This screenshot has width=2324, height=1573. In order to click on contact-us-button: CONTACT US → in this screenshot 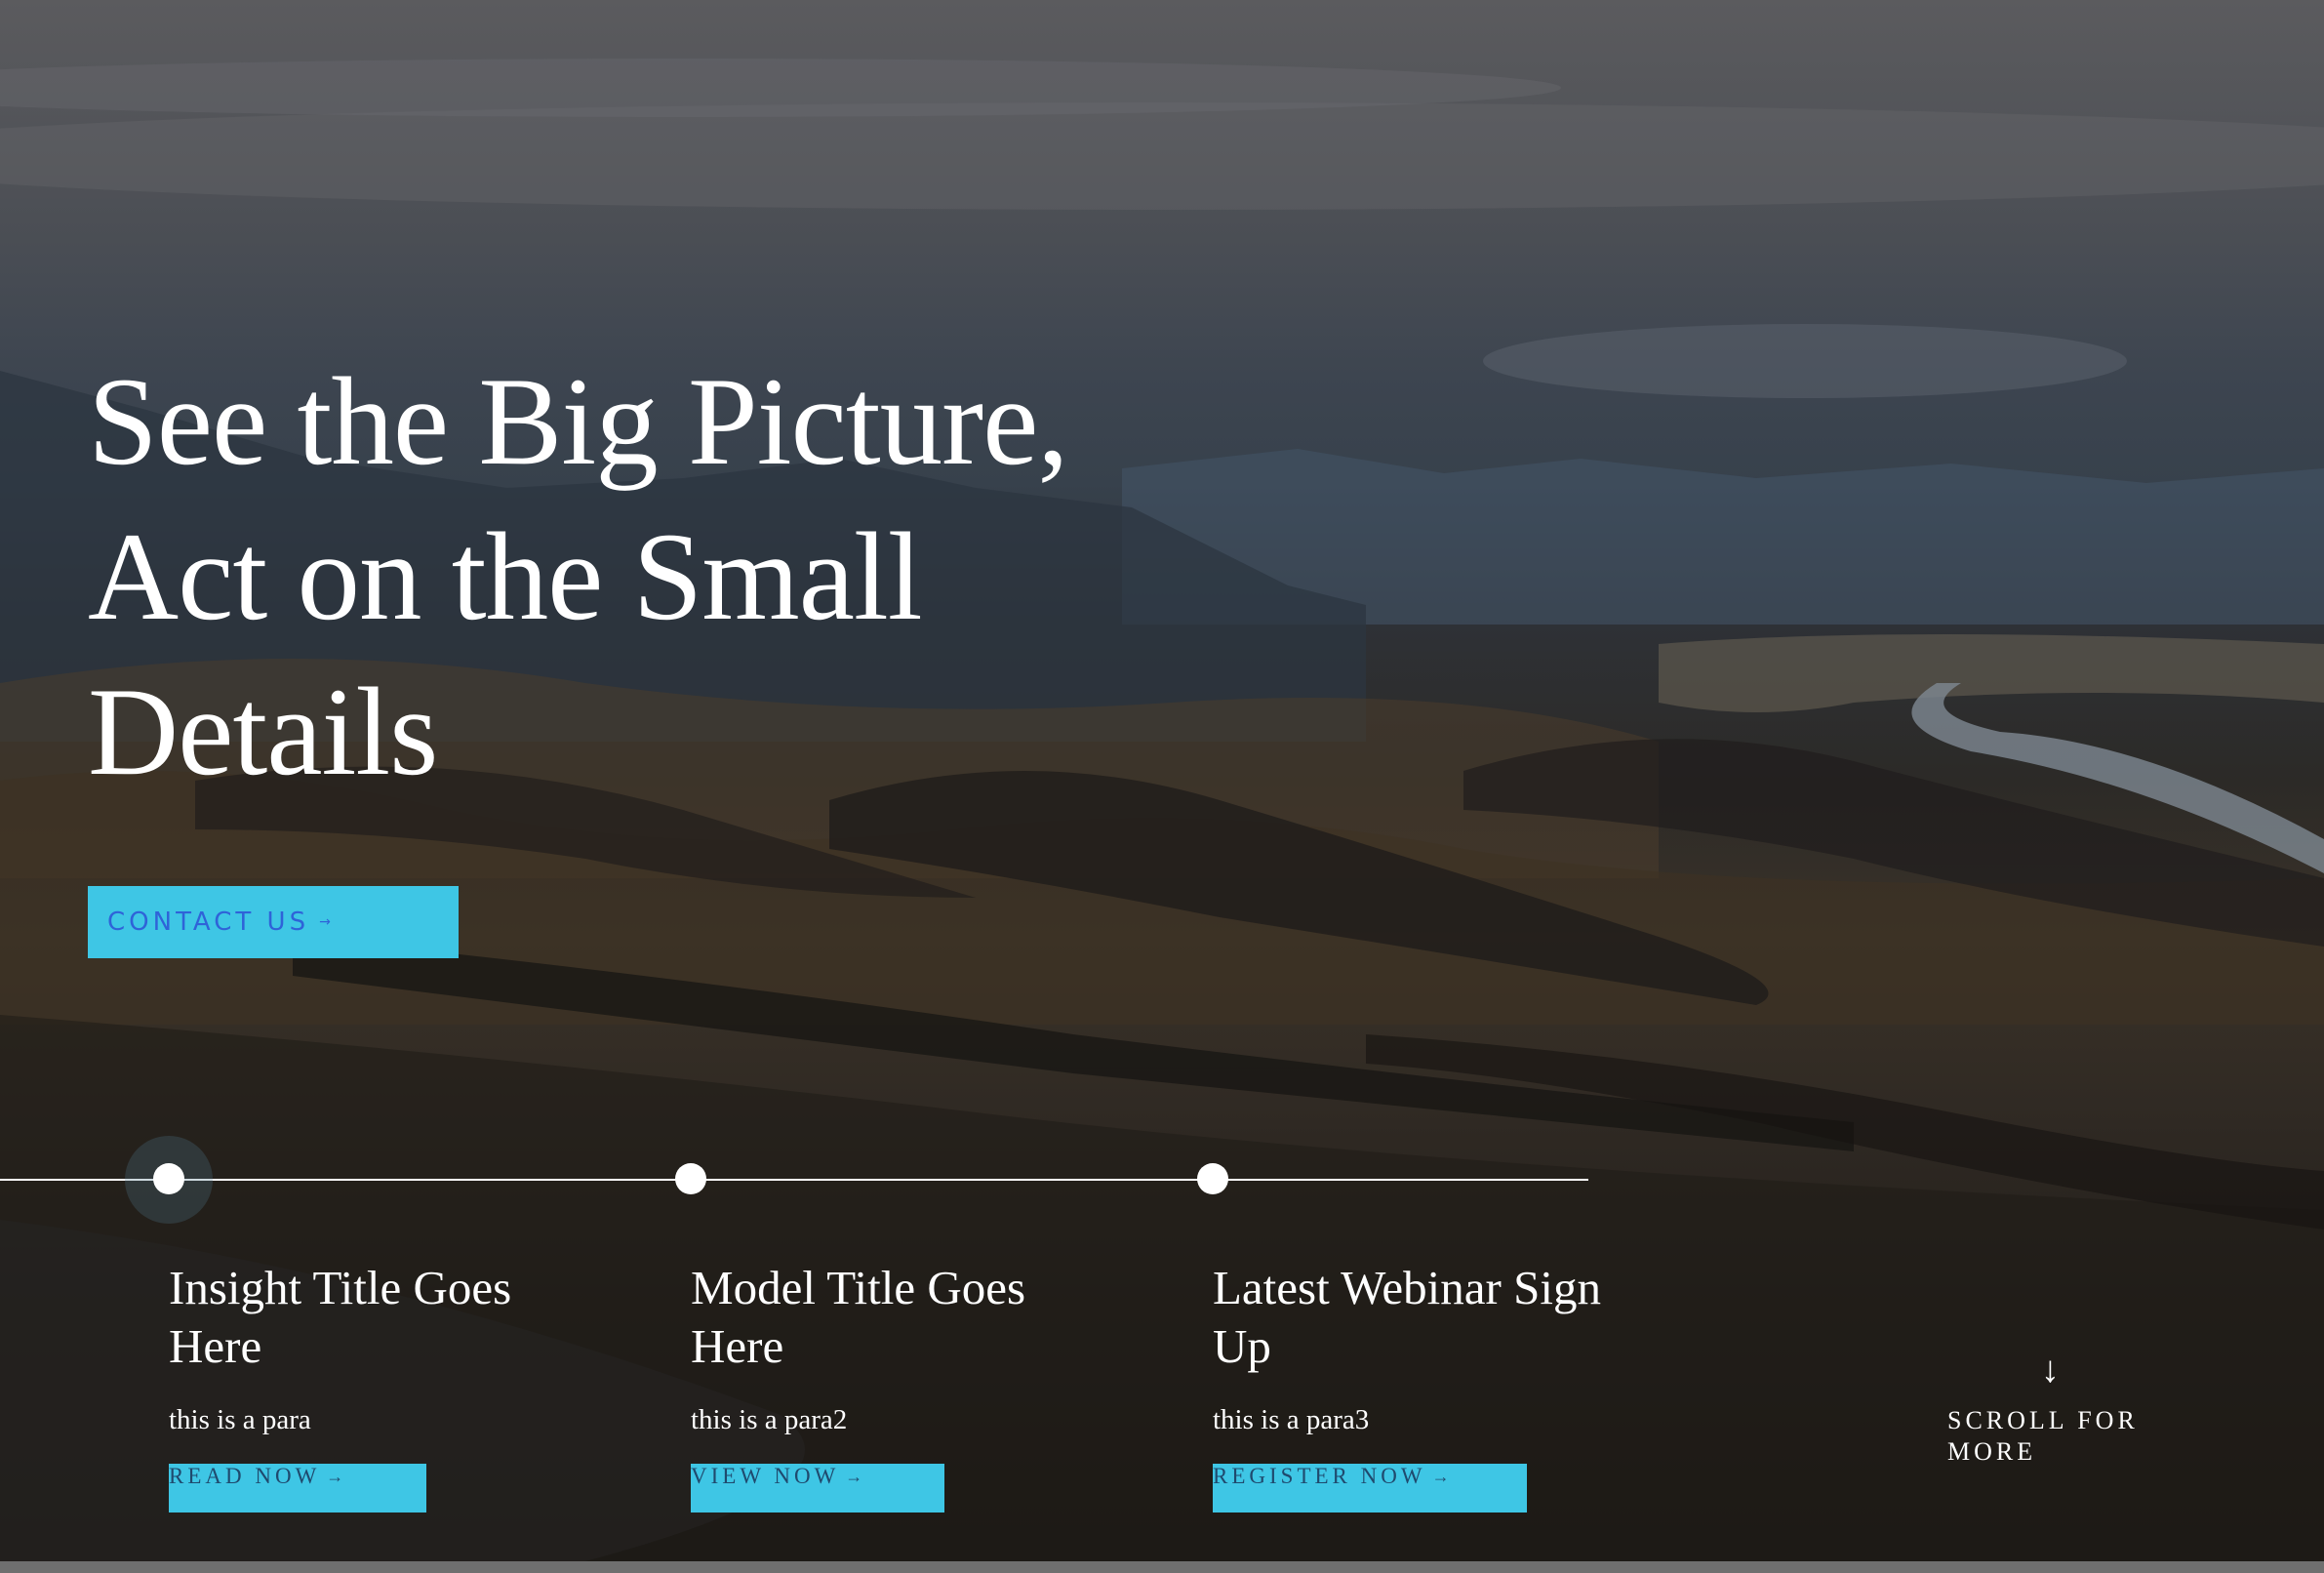, I will do `click(273, 922)`.